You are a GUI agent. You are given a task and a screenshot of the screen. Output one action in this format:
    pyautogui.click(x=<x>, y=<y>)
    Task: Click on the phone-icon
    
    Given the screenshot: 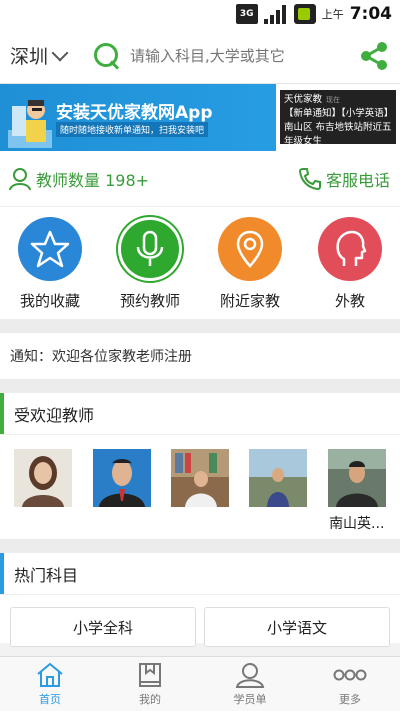 What is the action you would take?
    pyautogui.click(x=309, y=178)
    